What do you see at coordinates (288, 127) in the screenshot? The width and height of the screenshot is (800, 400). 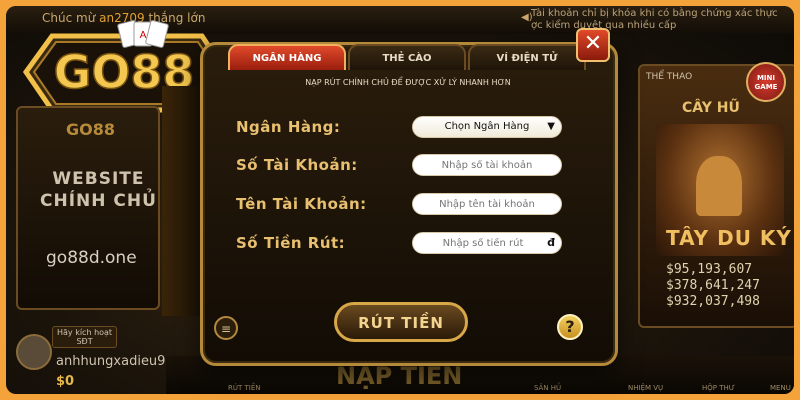 I see `bank-label: Ngân Hàng:` at bounding box center [288, 127].